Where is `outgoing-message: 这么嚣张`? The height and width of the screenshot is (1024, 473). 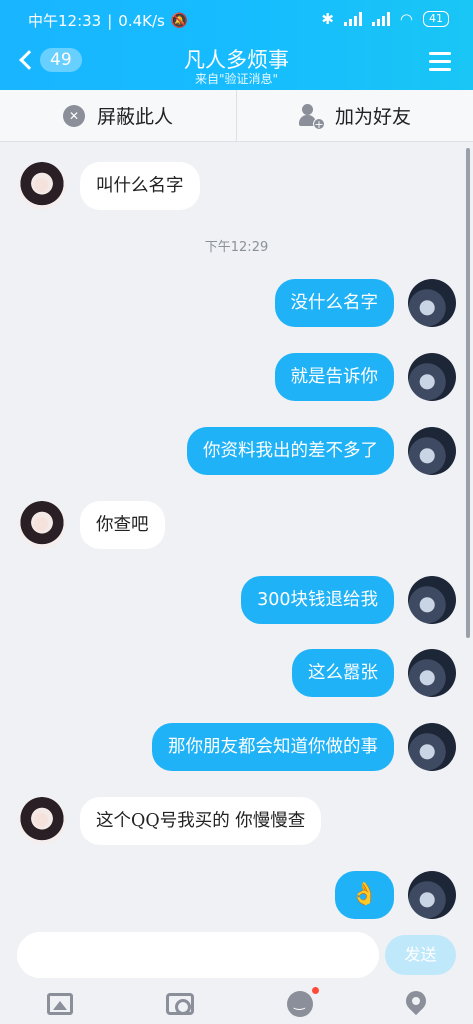
outgoing-message: 这么嚣张 is located at coordinates (343, 673).